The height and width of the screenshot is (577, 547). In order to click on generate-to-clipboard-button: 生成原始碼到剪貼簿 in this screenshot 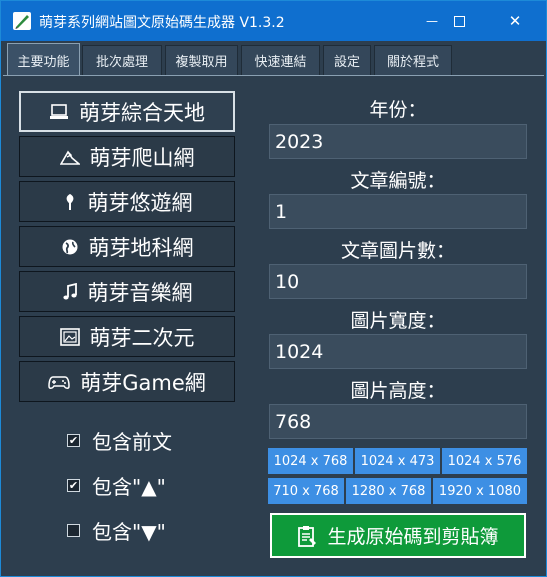, I will do `click(398, 535)`.